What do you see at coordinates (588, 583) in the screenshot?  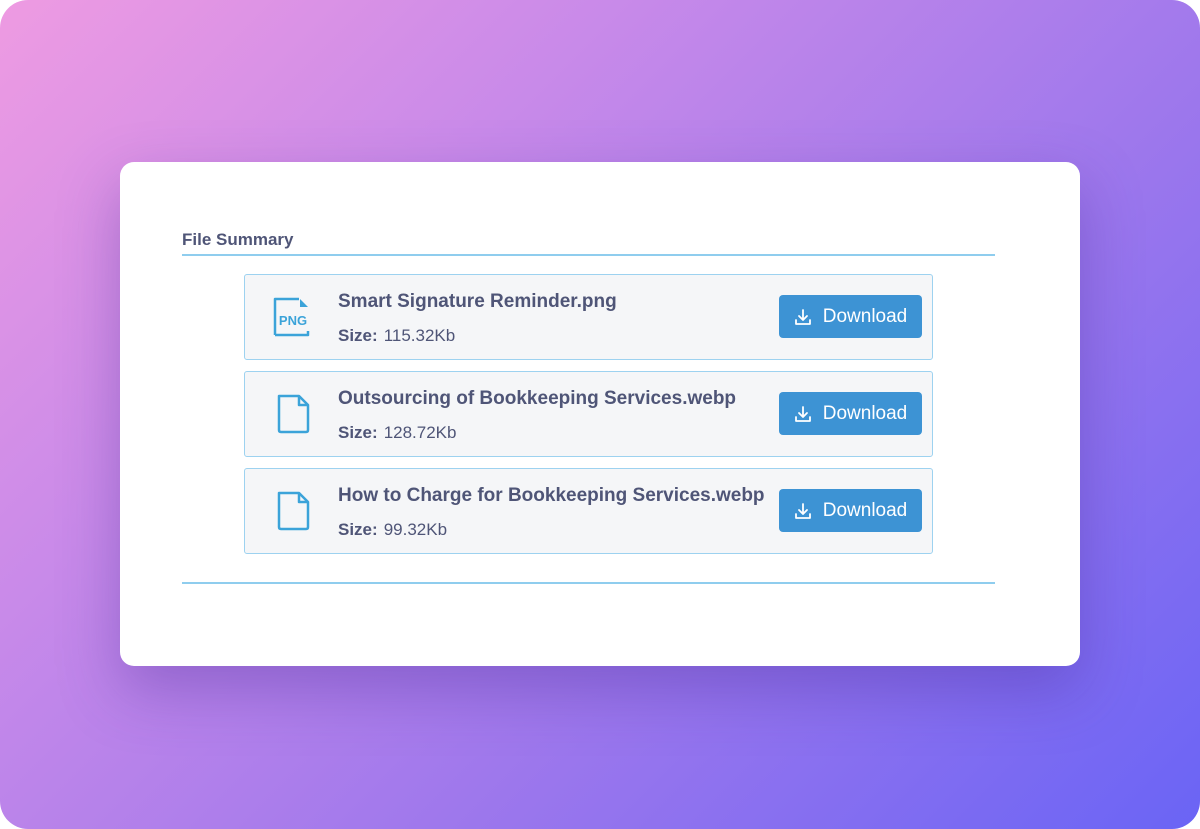 I see `bottom-divider` at bounding box center [588, 583].